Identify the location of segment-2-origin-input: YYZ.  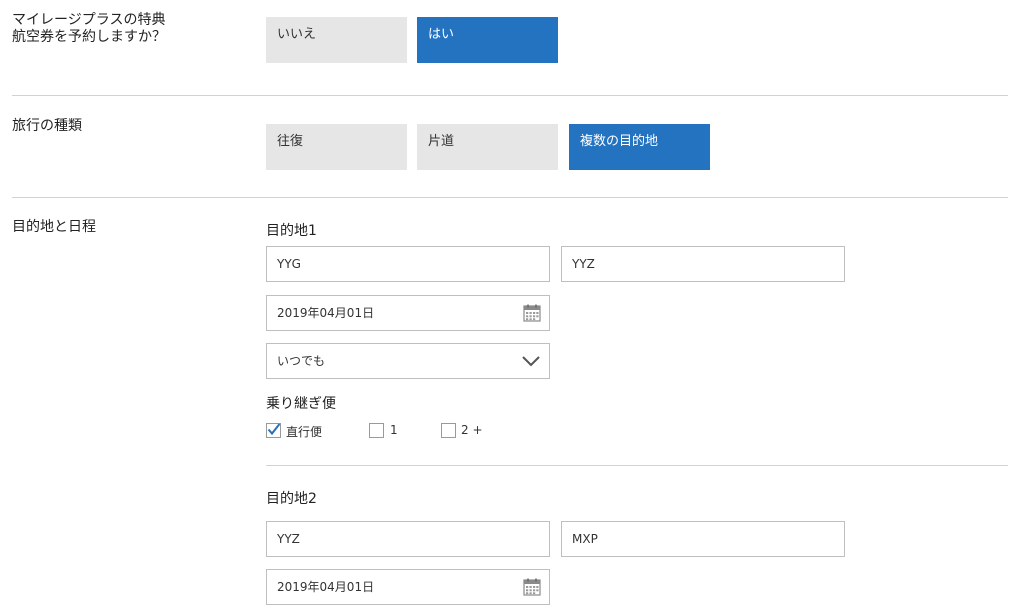
(408, 539).